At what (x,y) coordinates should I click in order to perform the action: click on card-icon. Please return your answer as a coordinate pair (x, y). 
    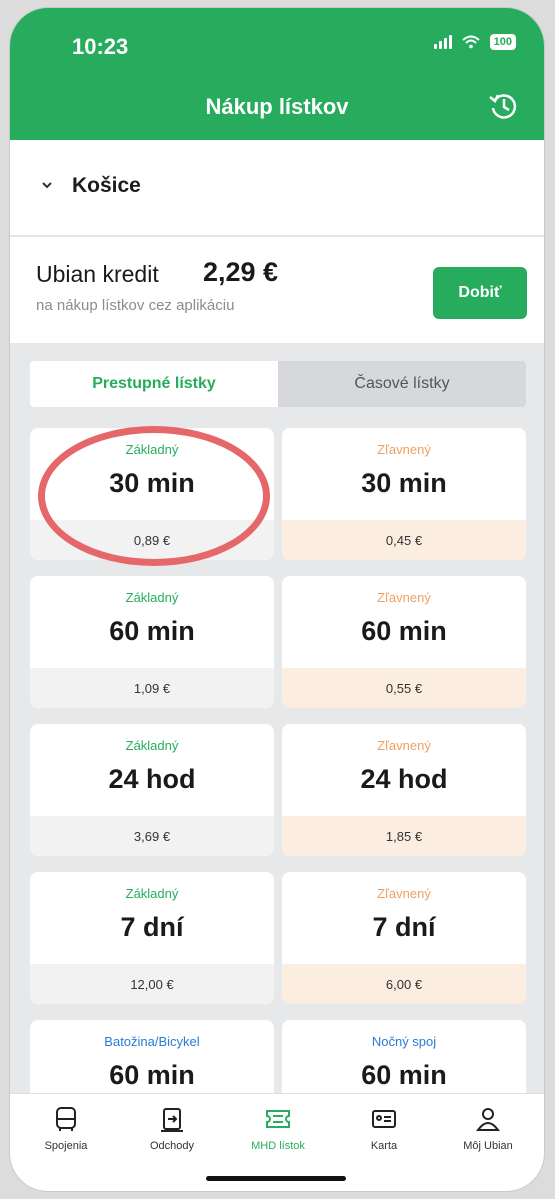
    Looking at the image, I should click on (384, 1119).